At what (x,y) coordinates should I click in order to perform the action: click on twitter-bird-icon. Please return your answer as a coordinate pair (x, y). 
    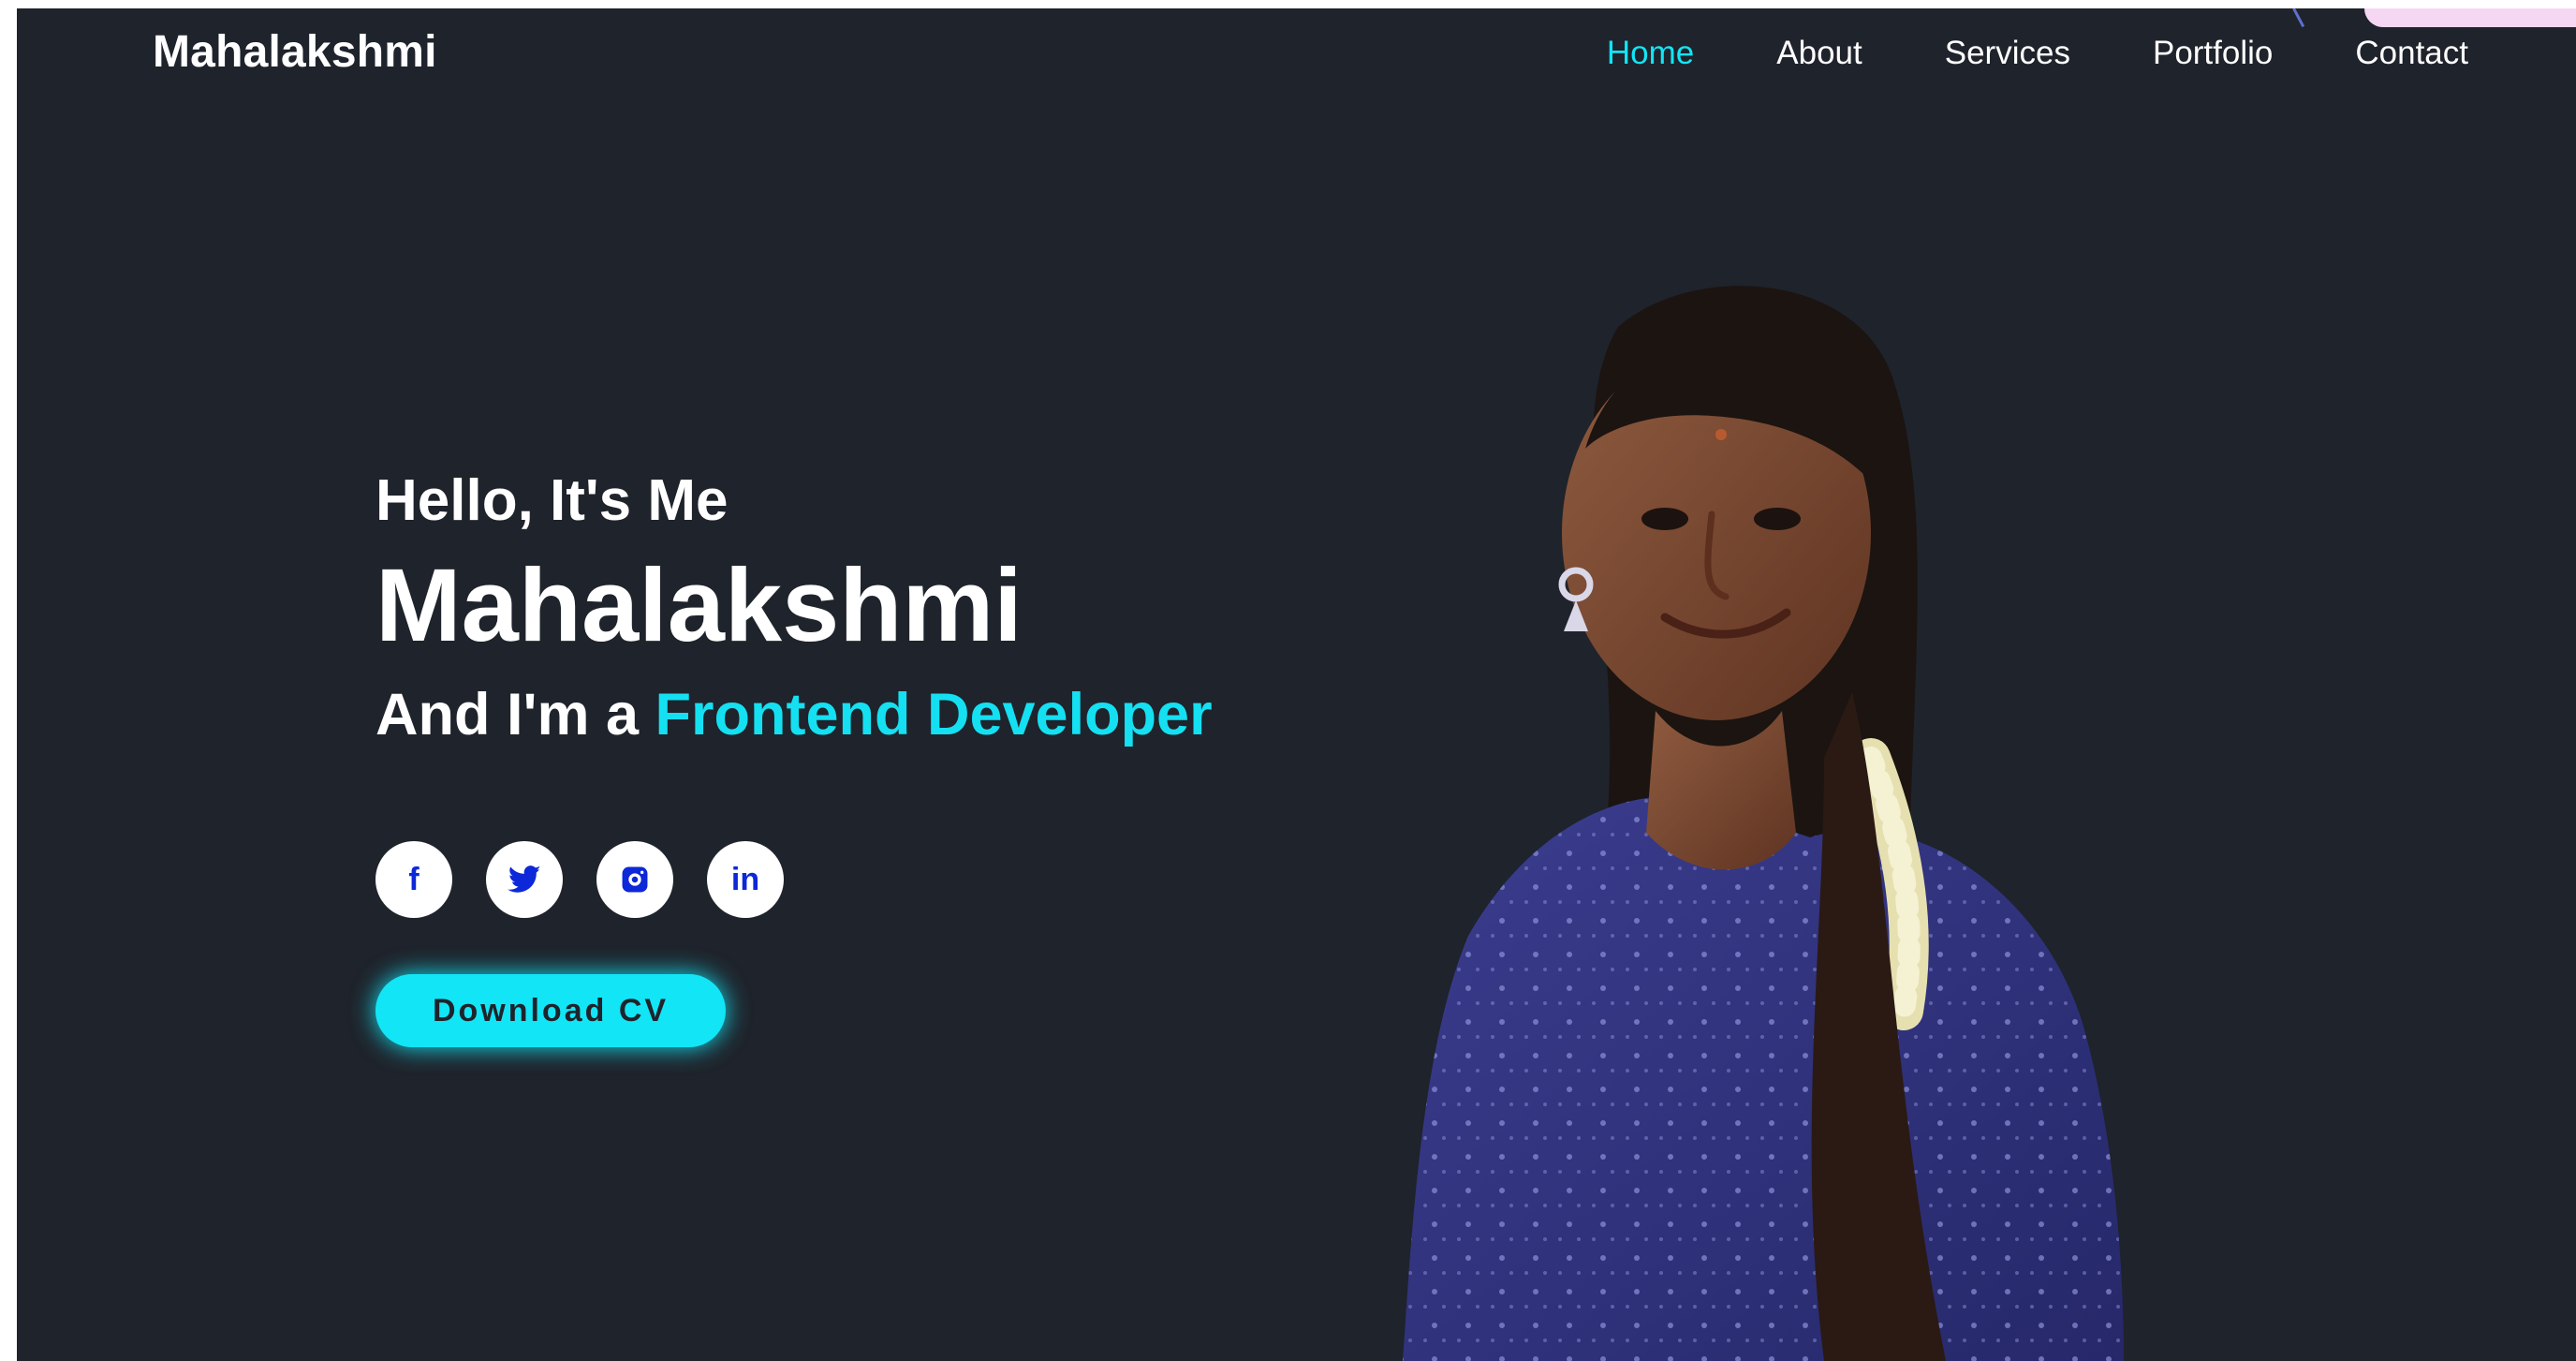
    Looking at the image, I should click on (524, 879).